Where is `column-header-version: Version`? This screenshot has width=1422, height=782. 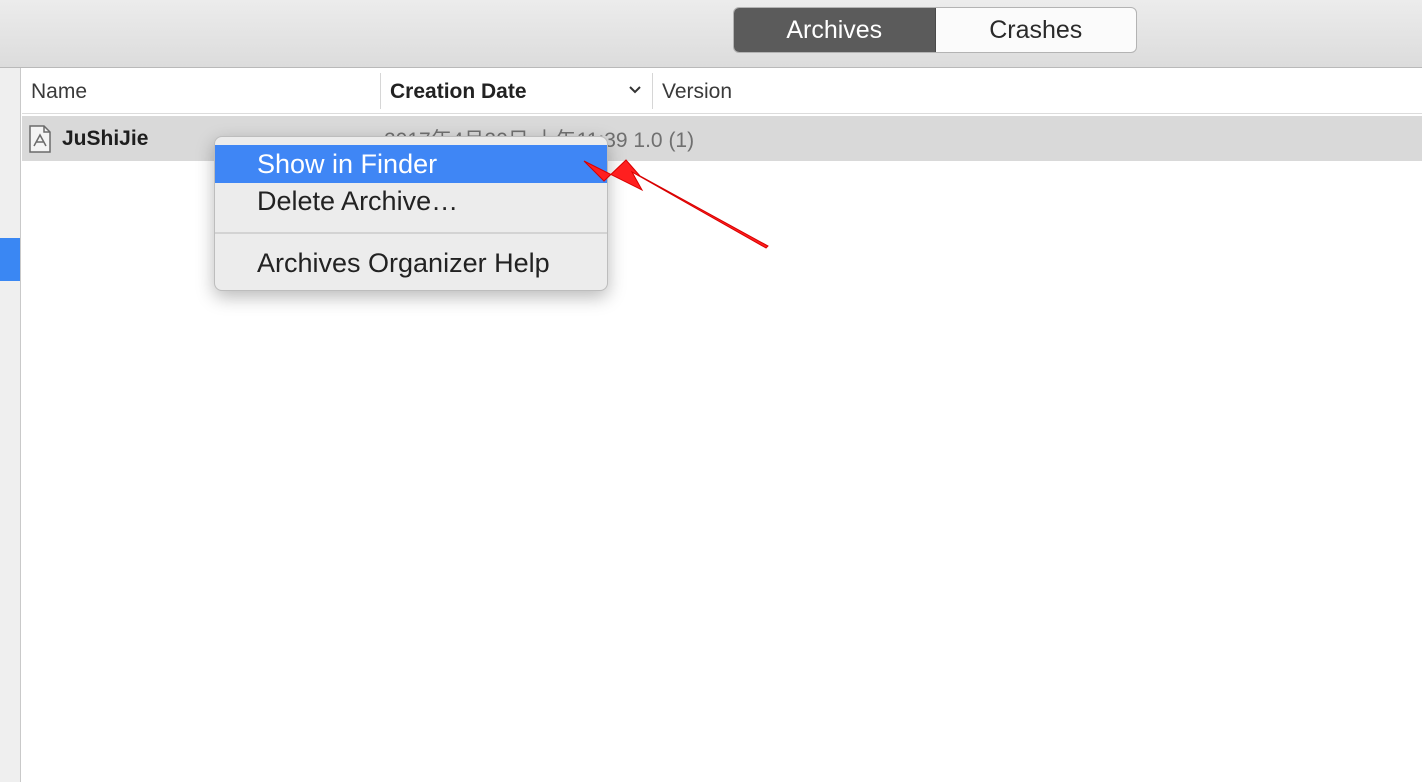 column-header-version: Version is located at coordinates (697, 91).